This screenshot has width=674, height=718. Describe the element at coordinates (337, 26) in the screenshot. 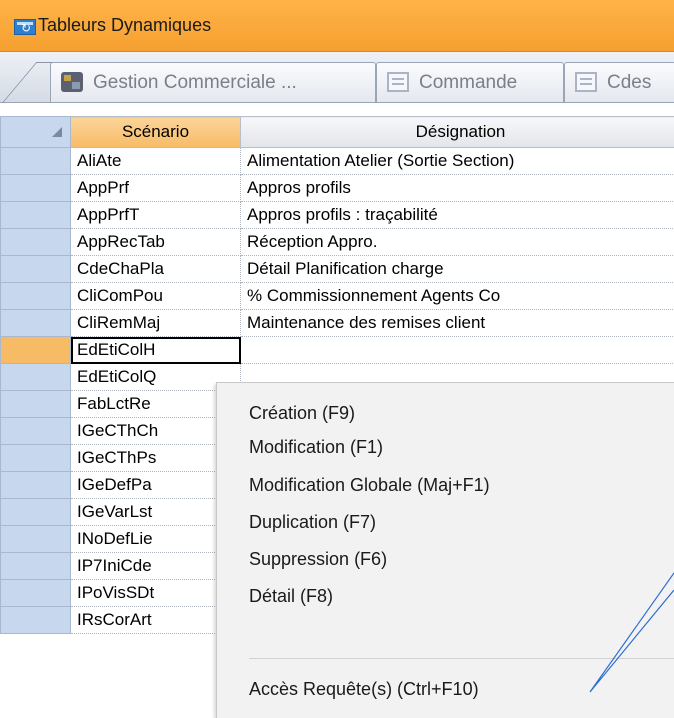

I see `title-bar: Tableurs Dynamiques` at that location.